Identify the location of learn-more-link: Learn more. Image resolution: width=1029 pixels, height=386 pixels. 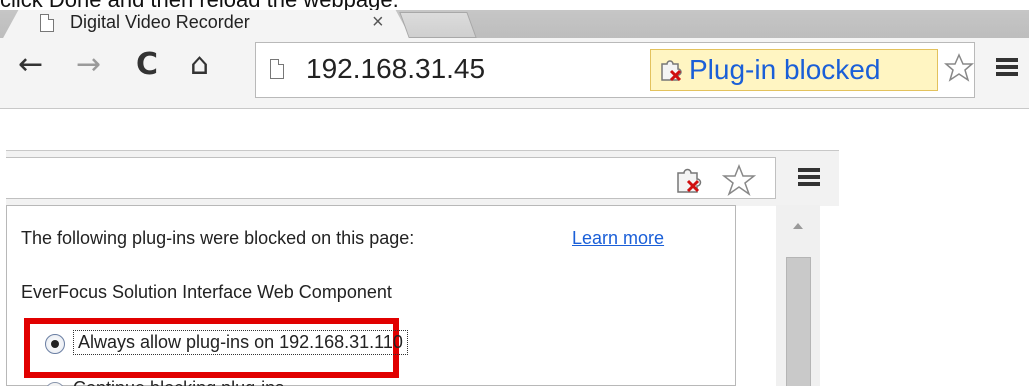
(618, 238).